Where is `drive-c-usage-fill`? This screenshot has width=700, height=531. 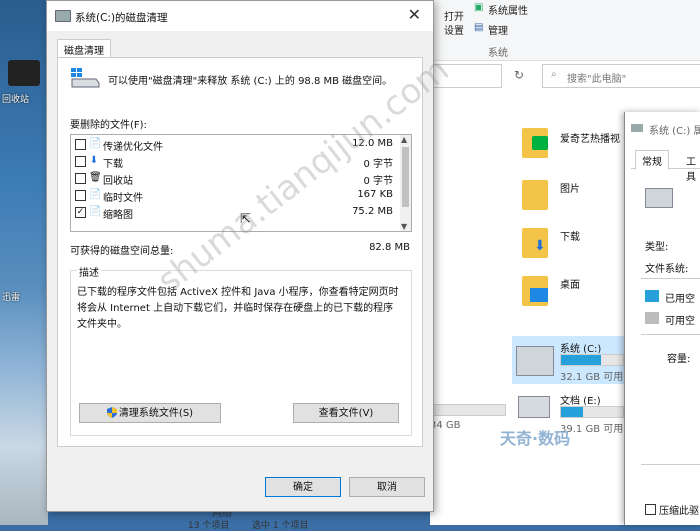
drive-c-usage-fill is located at coordinates (581, 360).